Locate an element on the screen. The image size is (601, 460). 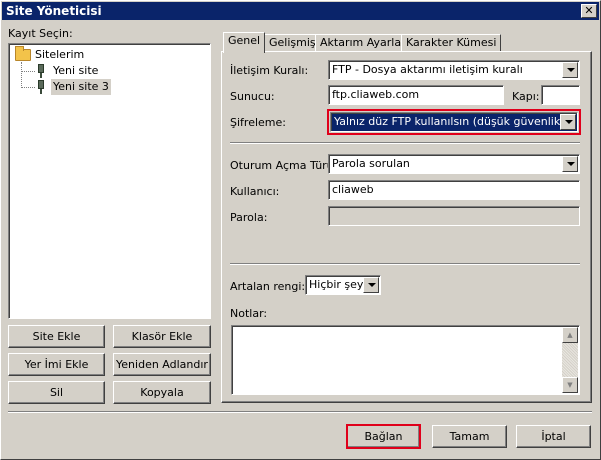
host-label: Sunucu: is located at coordinates (252, 96).